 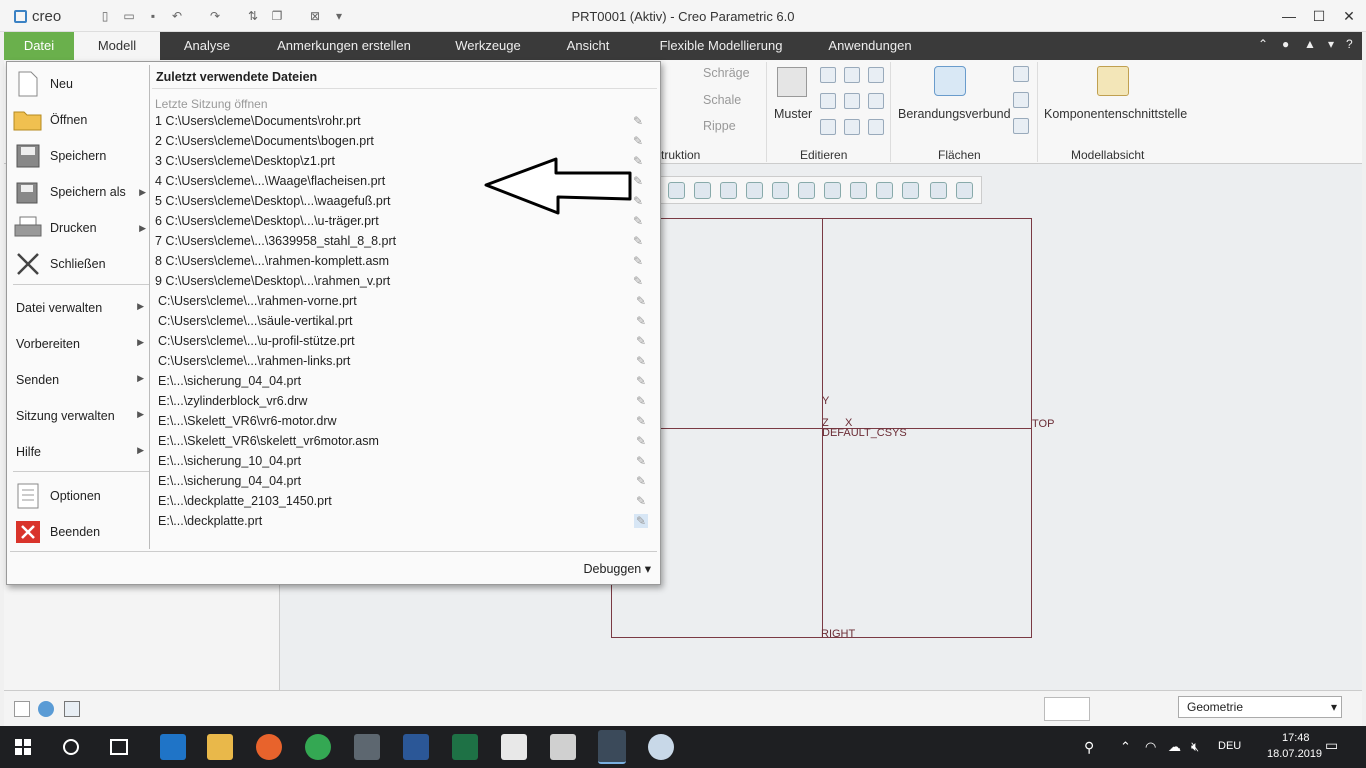 What do you see at coordinates (617, 568) in the screenshot?
I see `debug-dropdown: Debuggen ▾` at bounding box center [617, 568].